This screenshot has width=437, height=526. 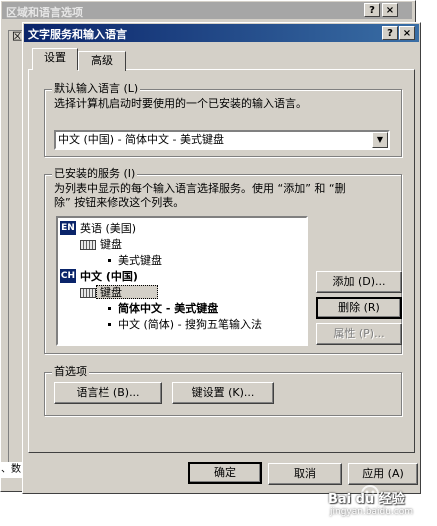 I want to click on tab-advanced: 高级, so click(x=102, y=61).